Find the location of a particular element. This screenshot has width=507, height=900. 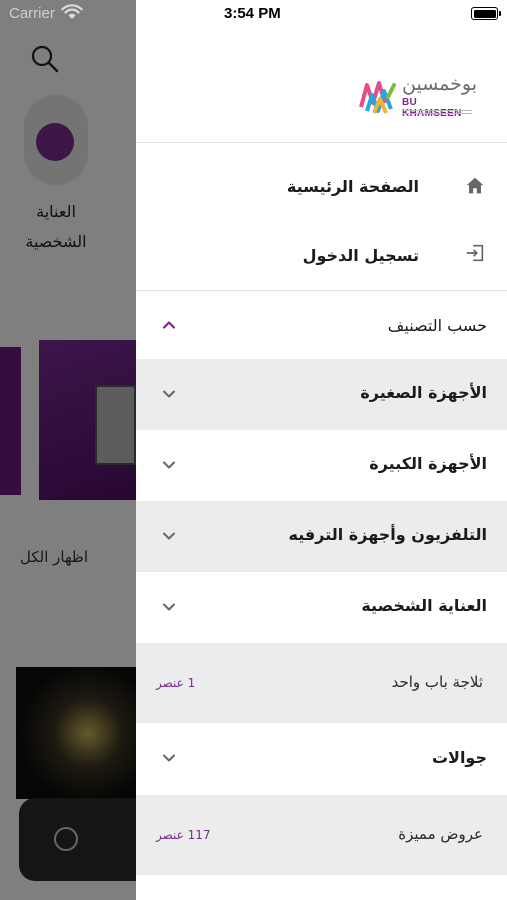

category-single-door-fridge: ثلاجة باب واحد 1 عنصر is located at coordinates (321, 683).